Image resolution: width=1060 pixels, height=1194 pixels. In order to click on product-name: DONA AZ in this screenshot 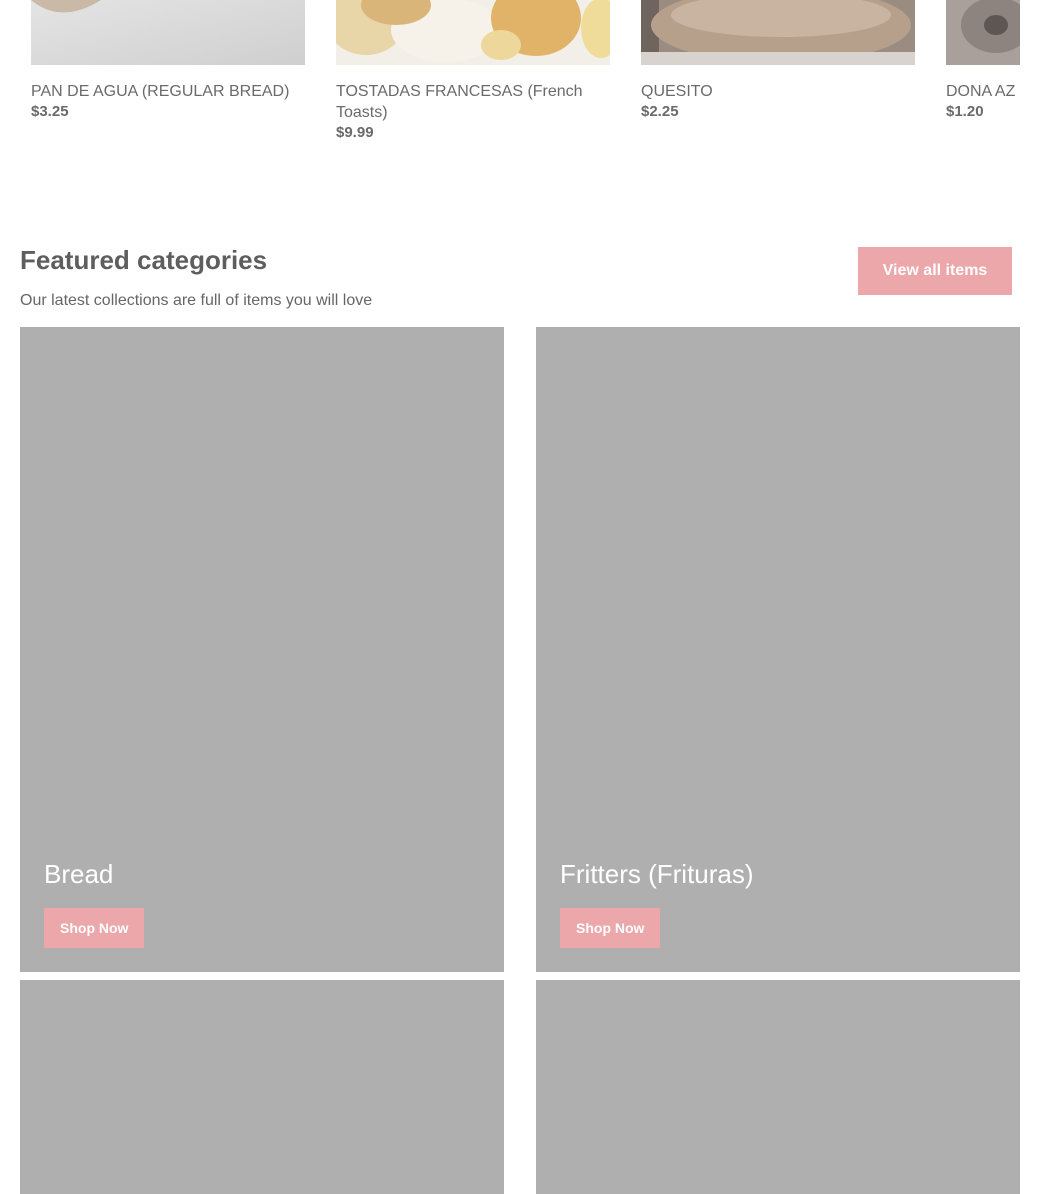, I will do `click(983, 91)`.